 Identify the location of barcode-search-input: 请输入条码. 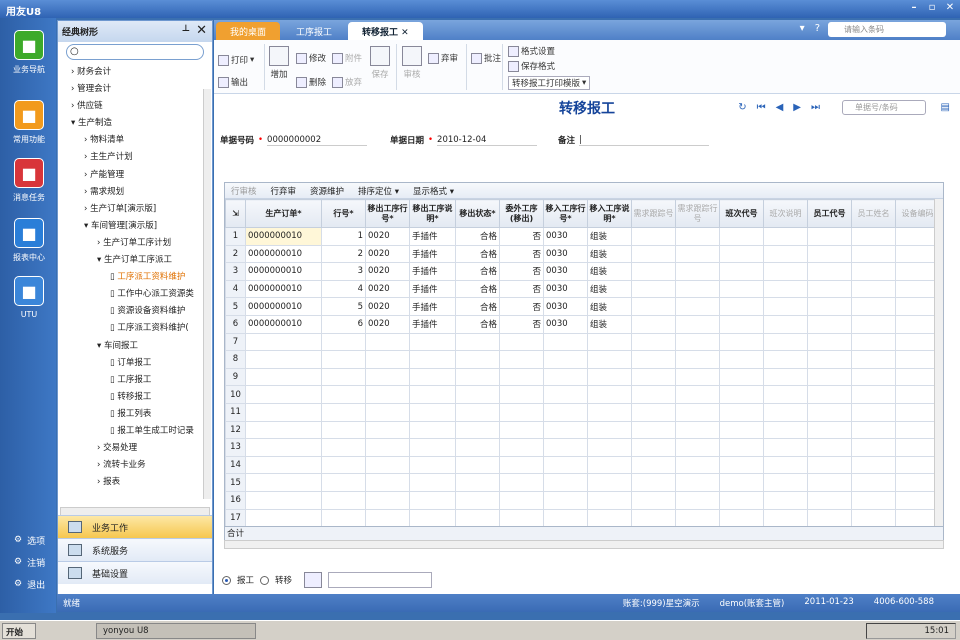
(887, 29).